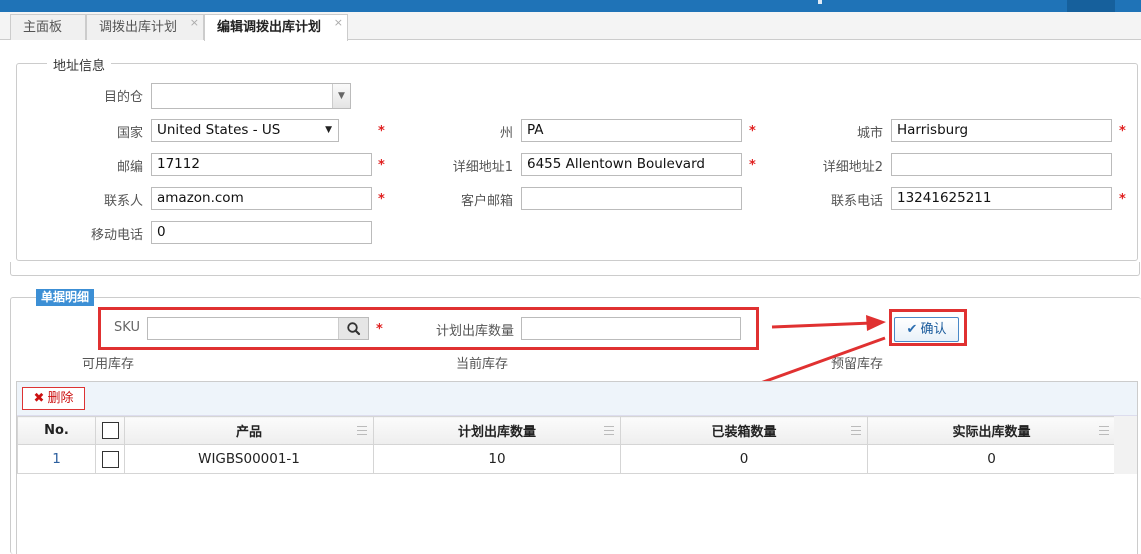 The width and height of the screenshot is (1141, 554). I want to click on actual-qty-cell: 0, so click(991, 459).